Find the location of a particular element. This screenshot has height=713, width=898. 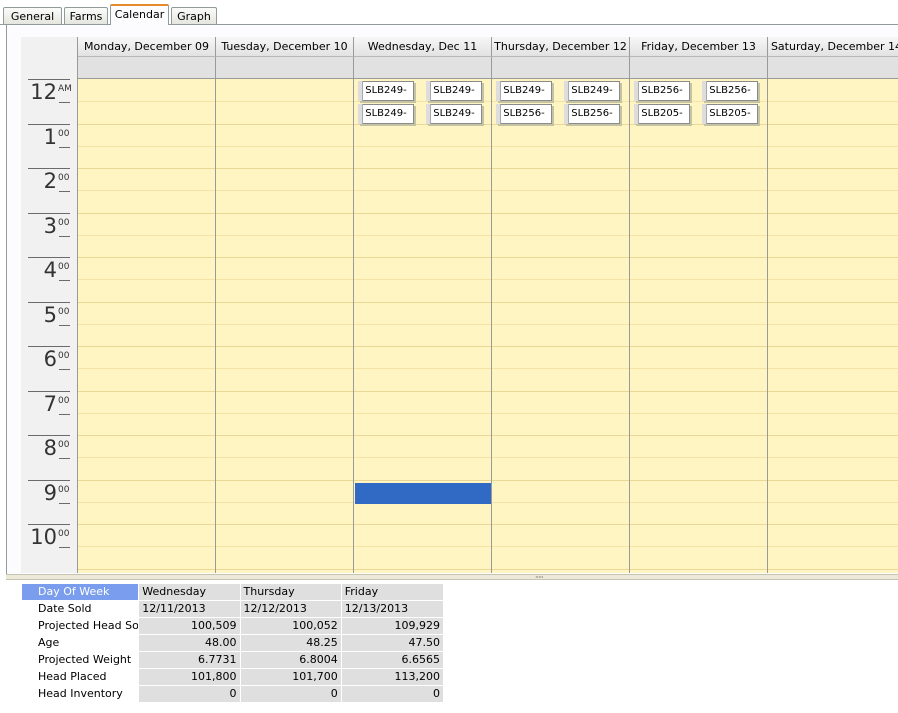

day-column-friday: SLB256- SLB256- SLB205- SLB205- is located at coordinates (699, 326).